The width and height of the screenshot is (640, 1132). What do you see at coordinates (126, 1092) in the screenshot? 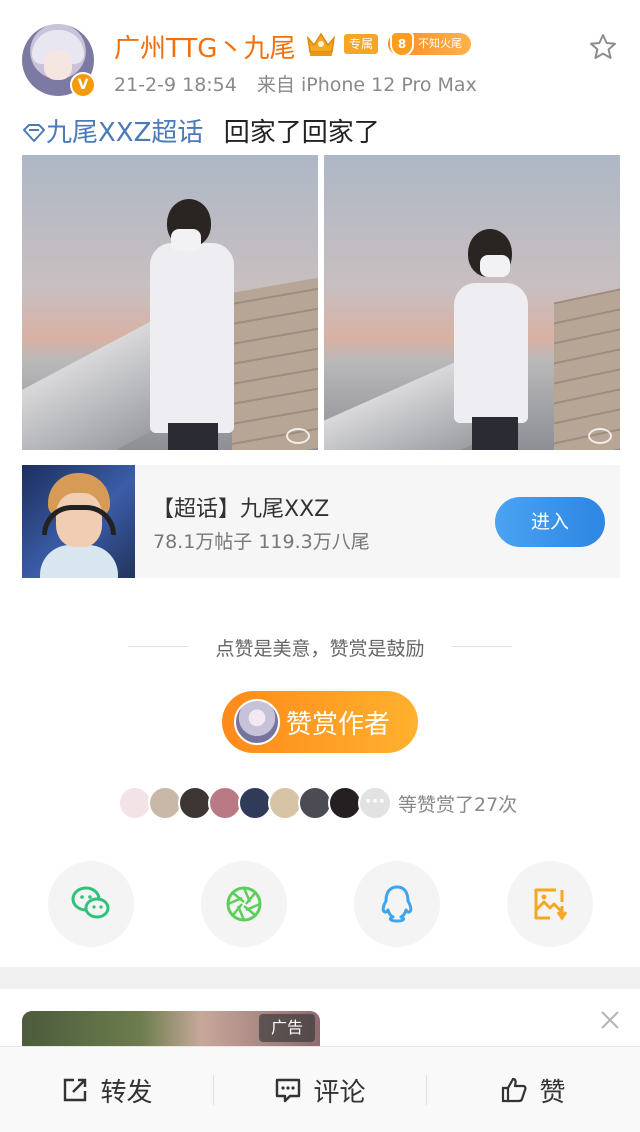
I see `repost-label: 转发` at bounding box center [126, 1092].